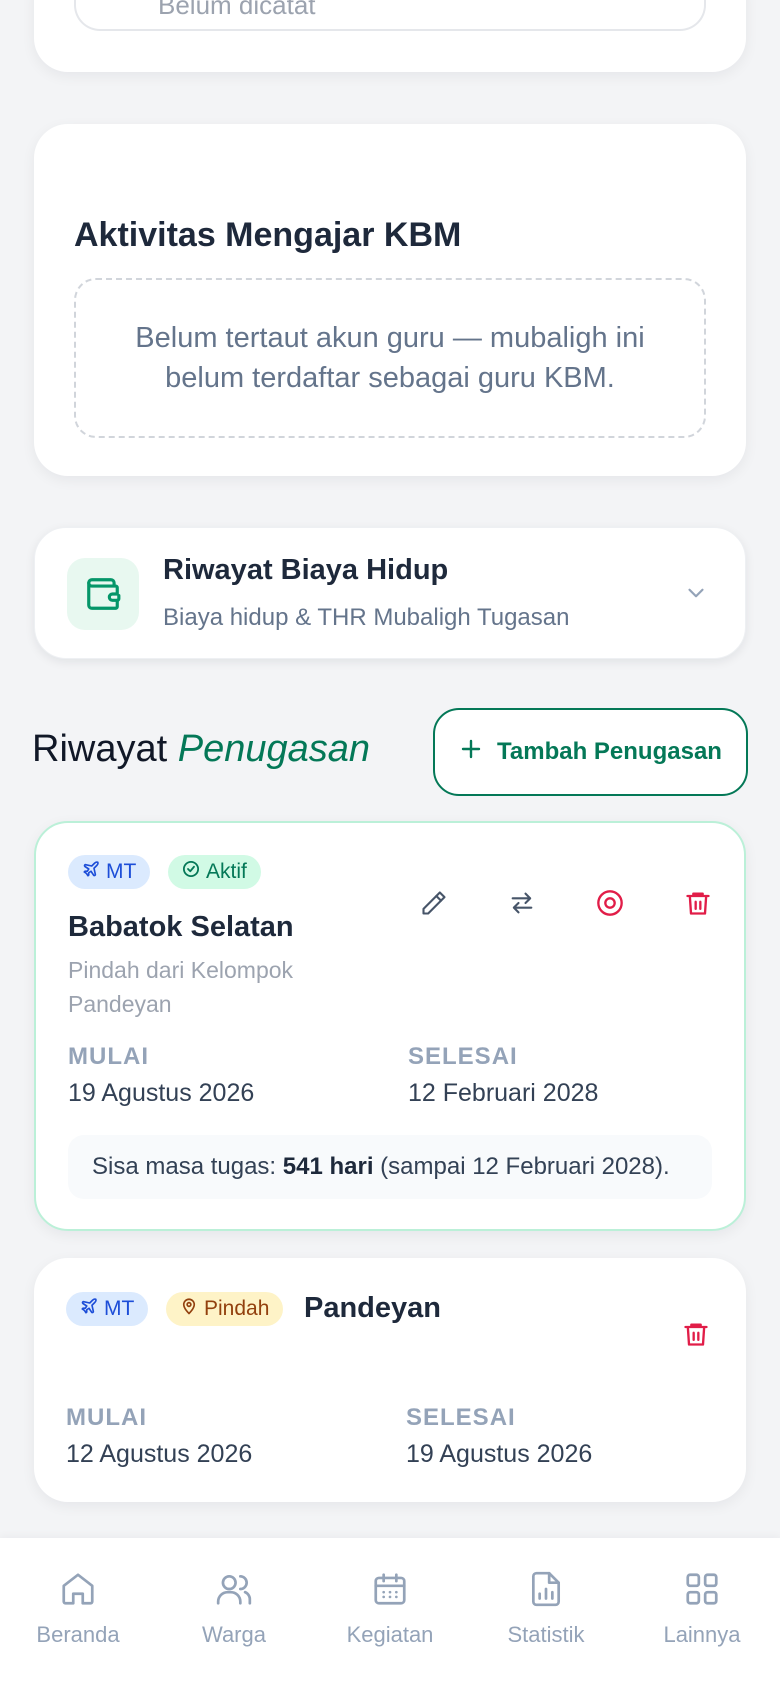 This screenshot has height=1688, width=780. I want to click on status-badge: Aktif, so click(214, 872).